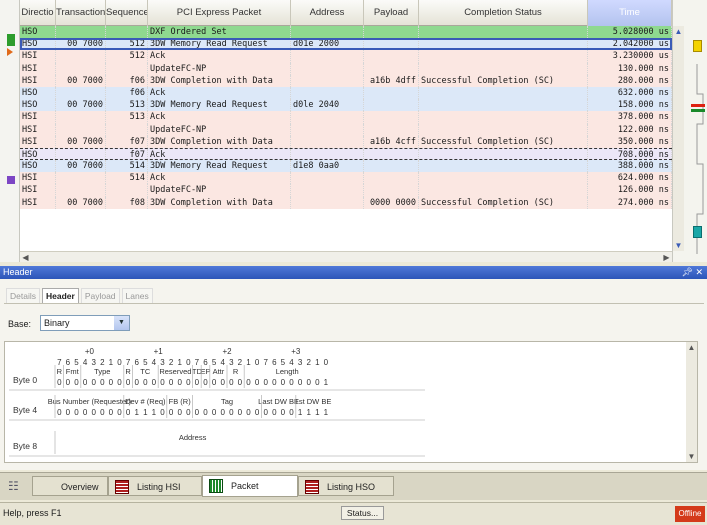 The width and height of the screenshot is (707, 525). What do you see at coordinates (70, 486) in the screenshot?
I see `tab-overview: Overview` at bounding box center [70, 486].